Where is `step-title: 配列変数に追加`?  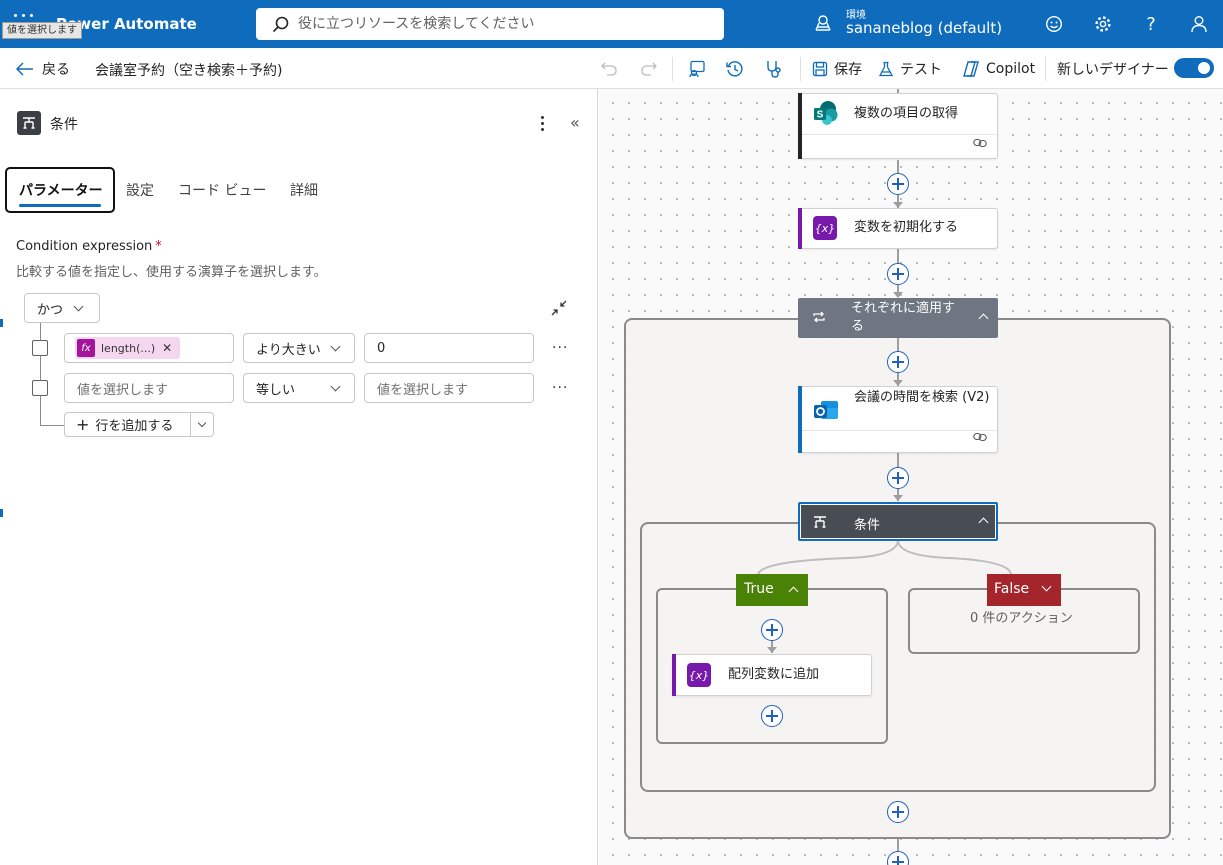
step-title: 配列変数に追加 is located at coordinates (774, 674).